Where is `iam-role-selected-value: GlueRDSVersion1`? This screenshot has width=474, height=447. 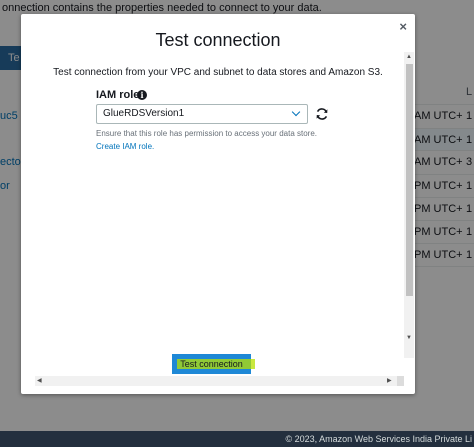
iam-role-selected-value: GlueRDSVersion1 is located at coordinates (144, 113).